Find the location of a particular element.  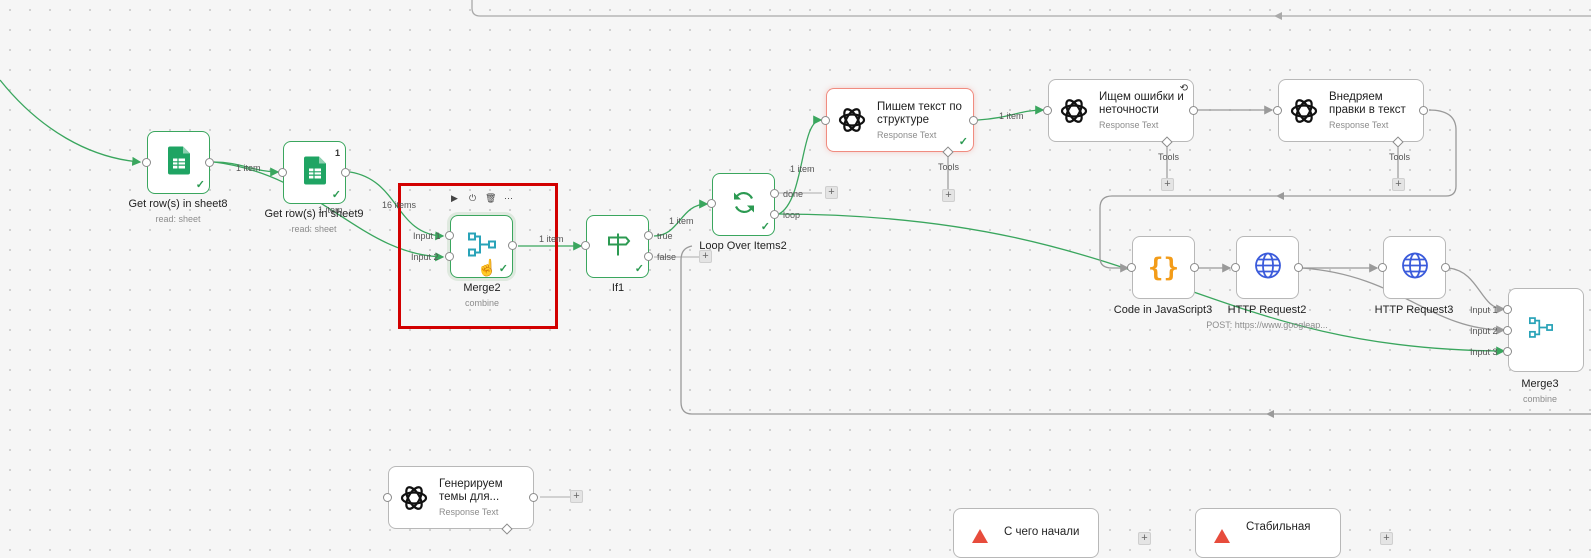

node-http-request3 is located at coordinates (1414, 267).